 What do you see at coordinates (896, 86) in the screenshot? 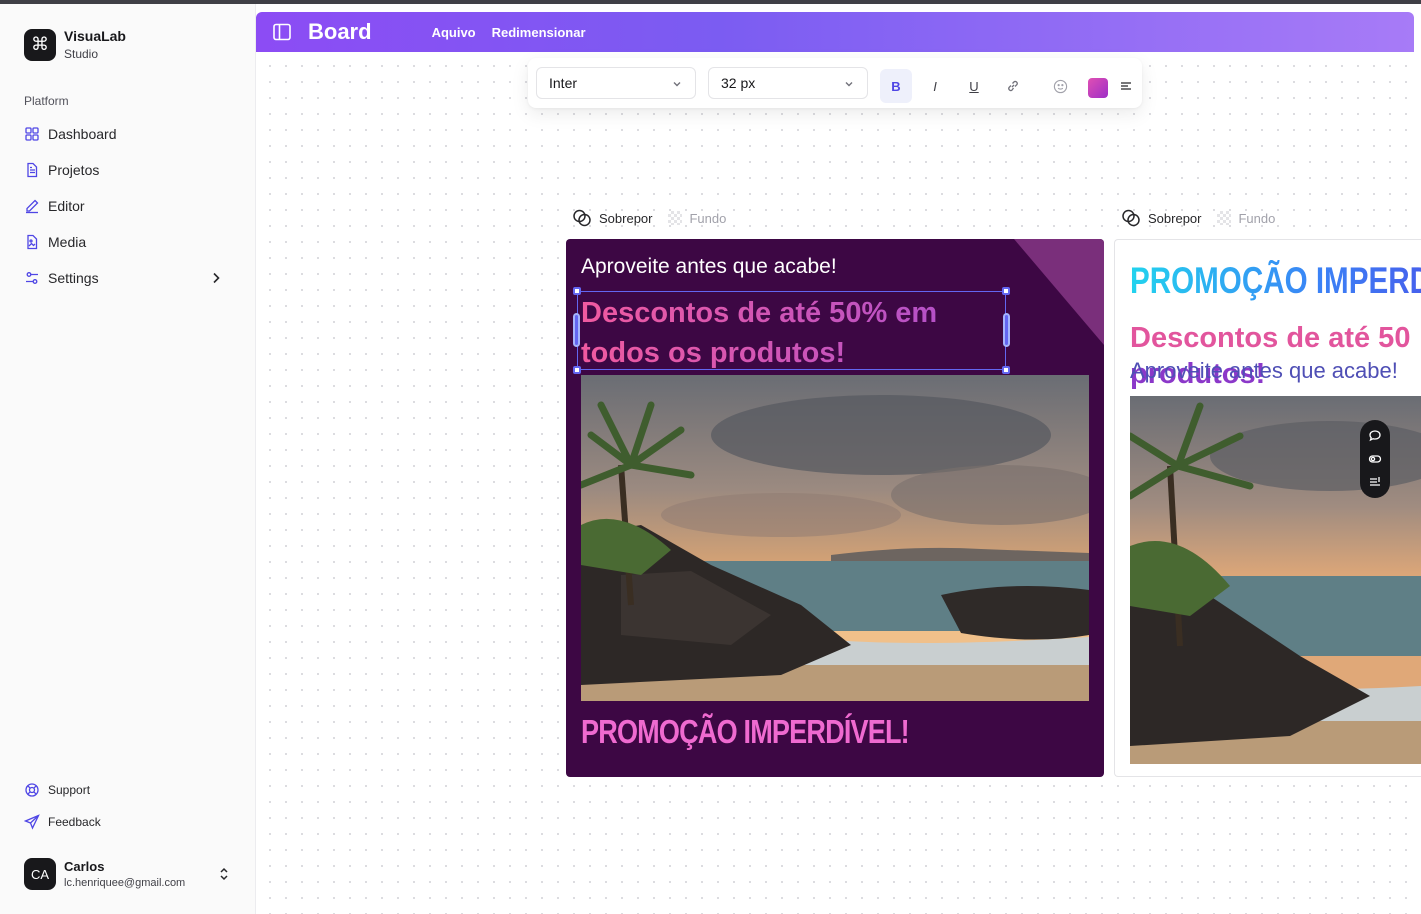
I see `bold-button: B` at bounding box center [896, 86].